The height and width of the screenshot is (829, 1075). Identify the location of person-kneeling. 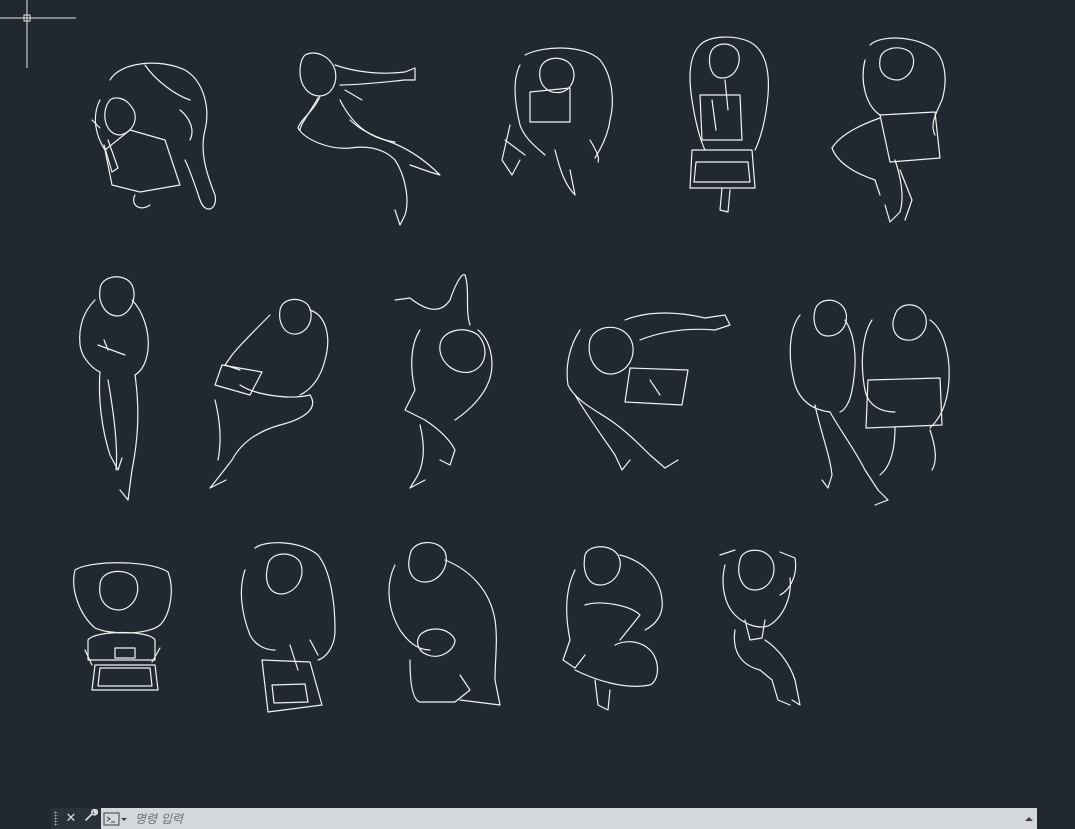
(444, 624).